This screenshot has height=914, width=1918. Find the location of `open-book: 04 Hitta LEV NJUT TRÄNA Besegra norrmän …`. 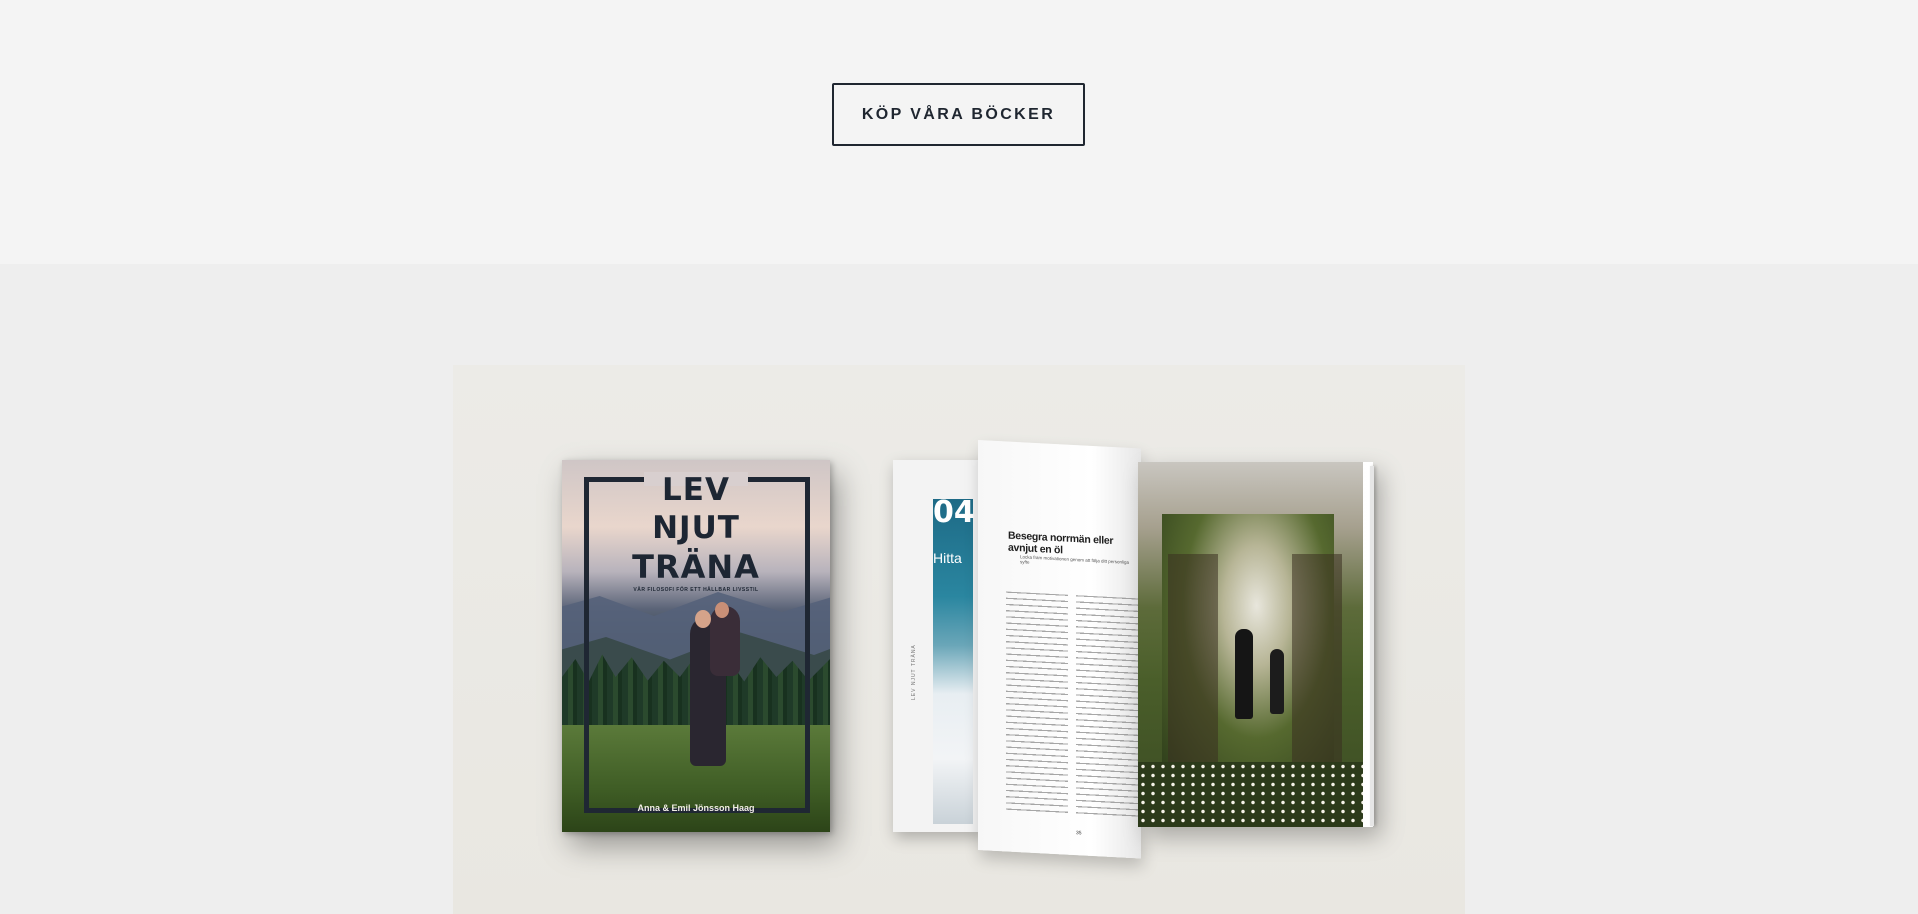

open-book: 04 Hitta LEV NJUT TRÄNA Besegra norrmän … is located at coordinates (1138, 649).